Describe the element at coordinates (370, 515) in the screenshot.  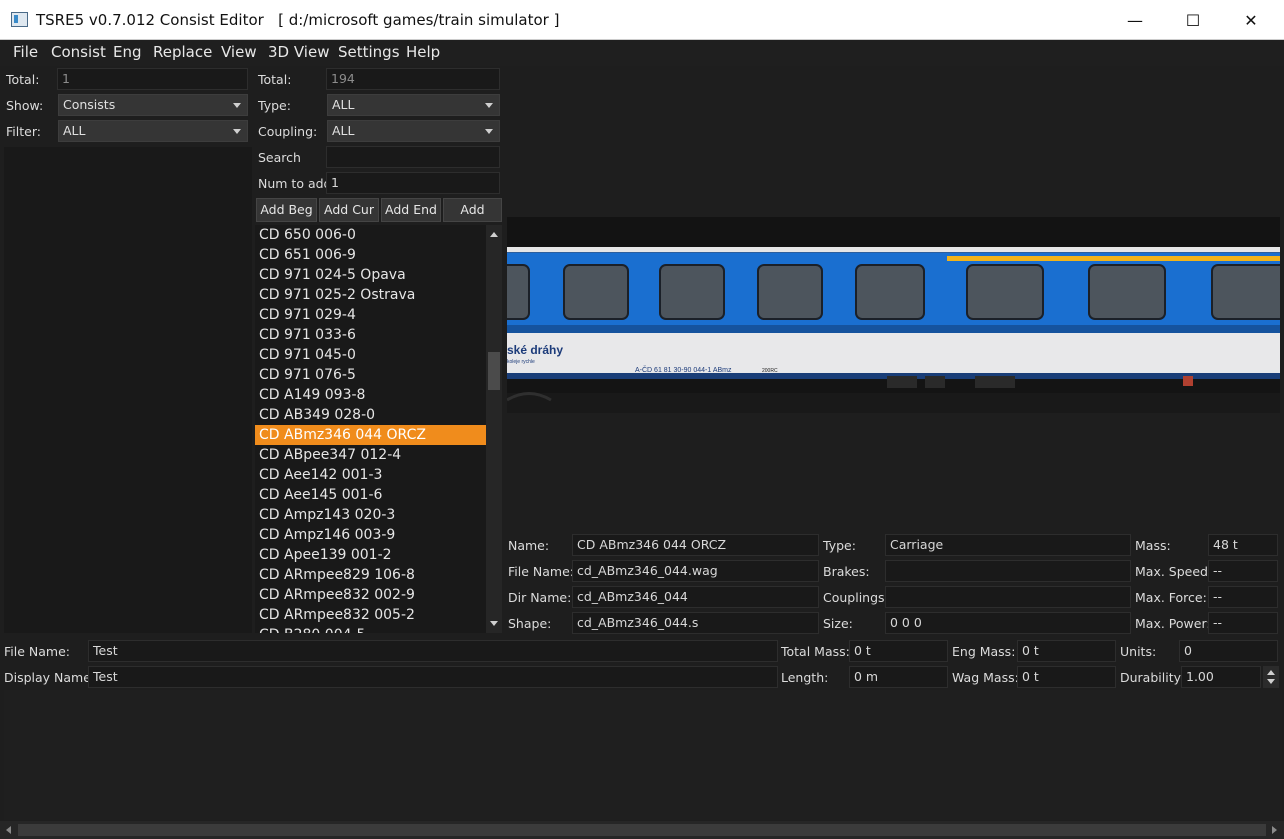
I see `list-item: CD Ampz143 020-3` at that location.